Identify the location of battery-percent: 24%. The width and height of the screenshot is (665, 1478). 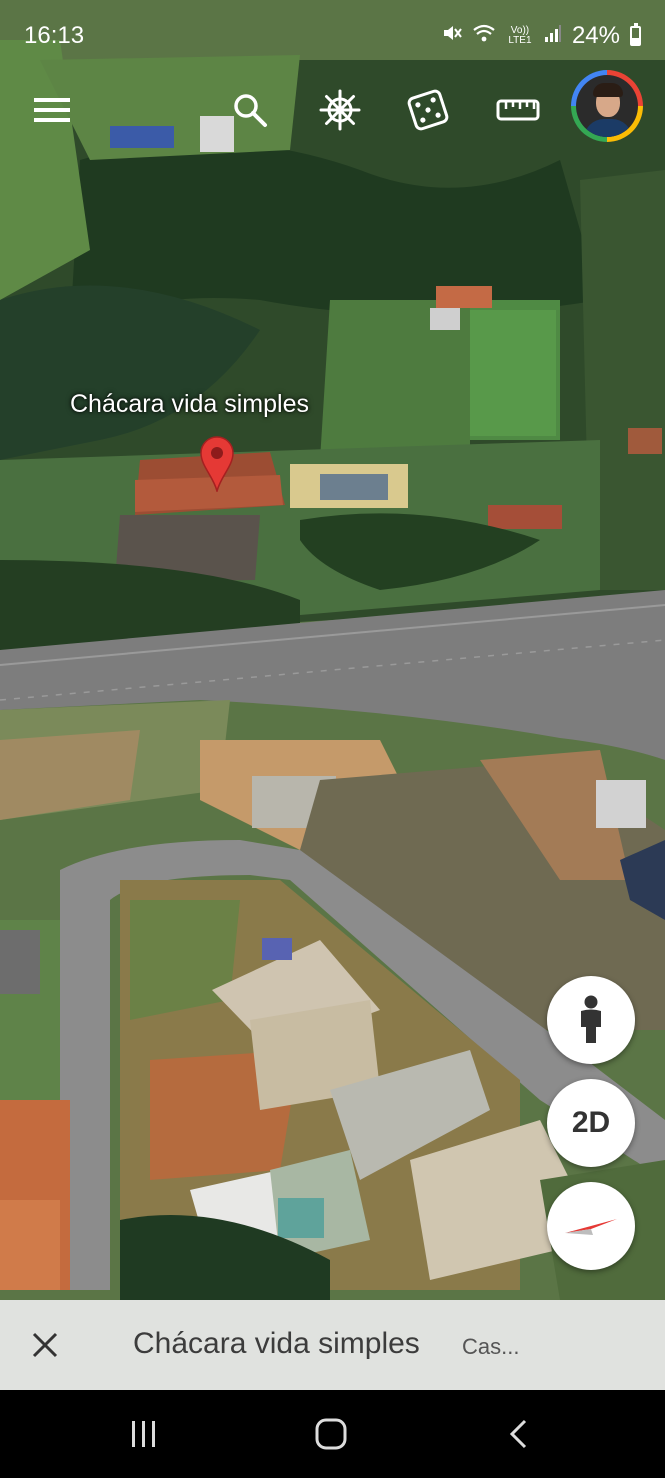
(595, 35).